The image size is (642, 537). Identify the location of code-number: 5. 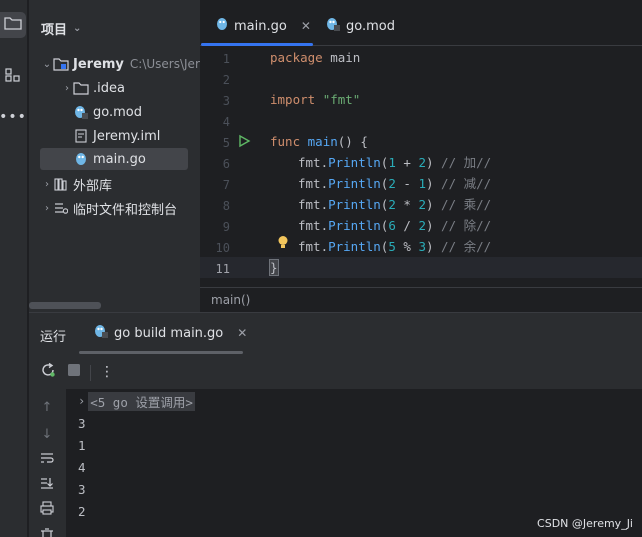
(392, 246).